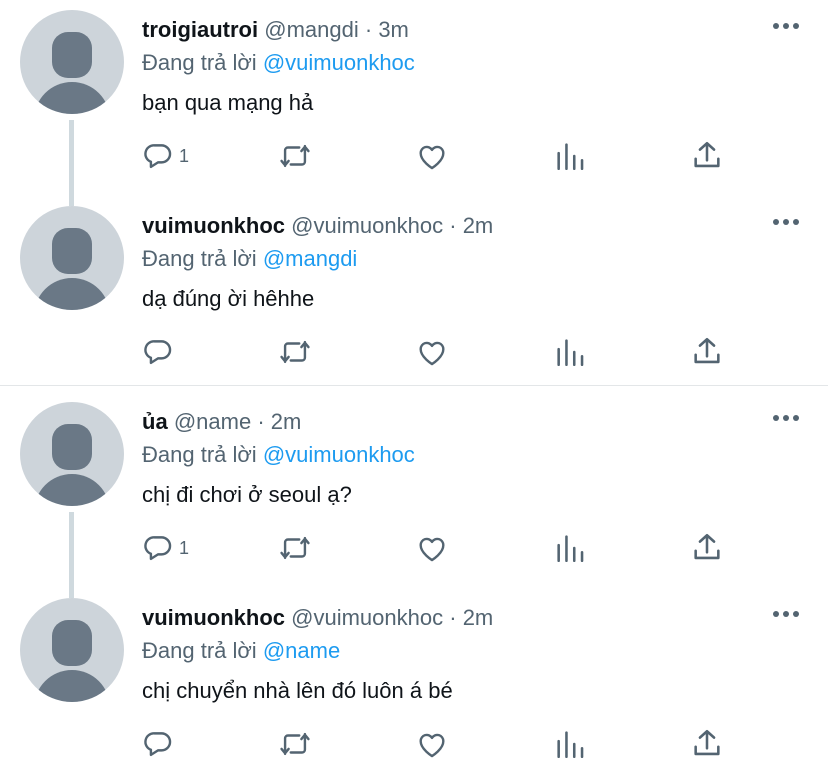  I want to click on tweet-text: dạ đúng ời hêhhe, so click(228, 298).